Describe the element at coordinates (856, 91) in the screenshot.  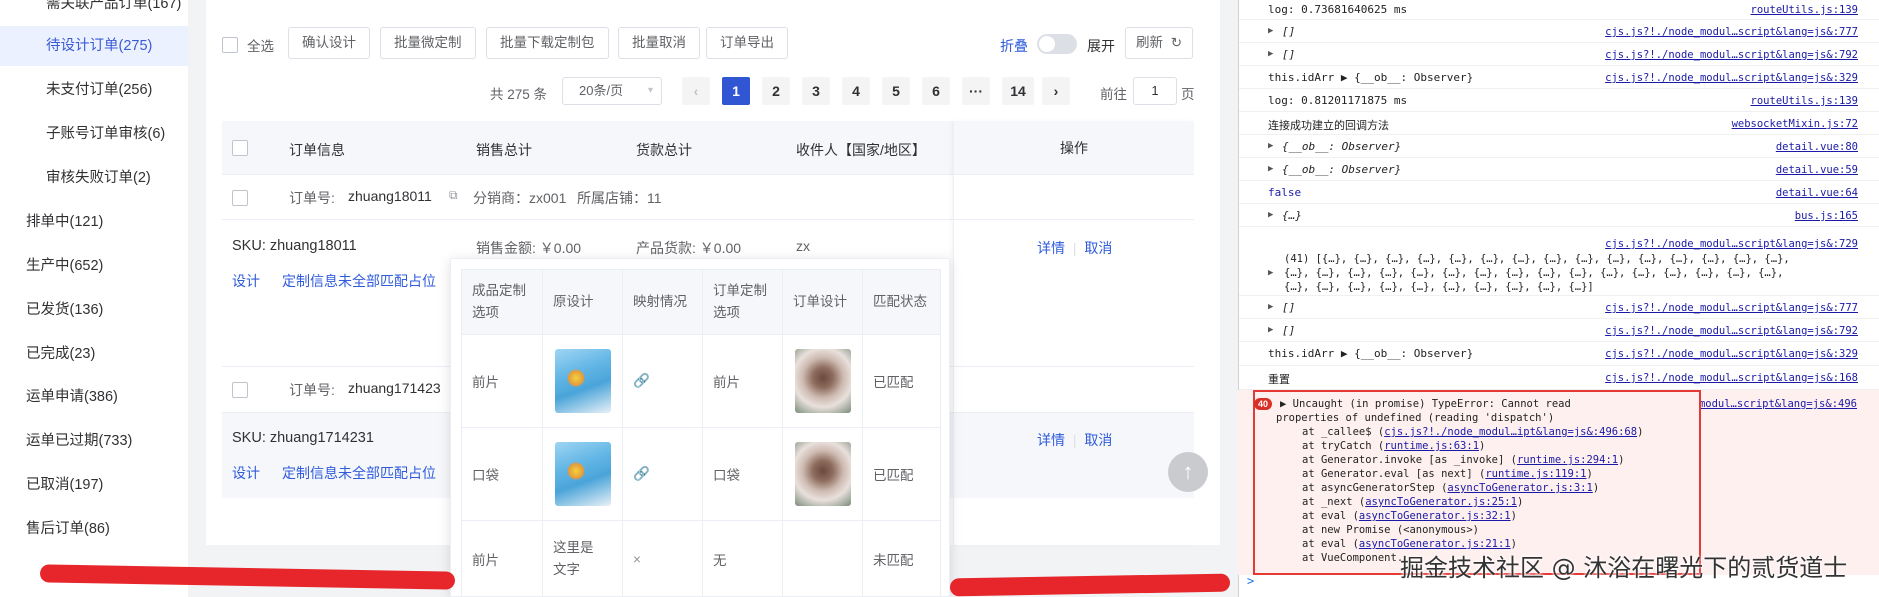
I see `page-4: 4` at that location.